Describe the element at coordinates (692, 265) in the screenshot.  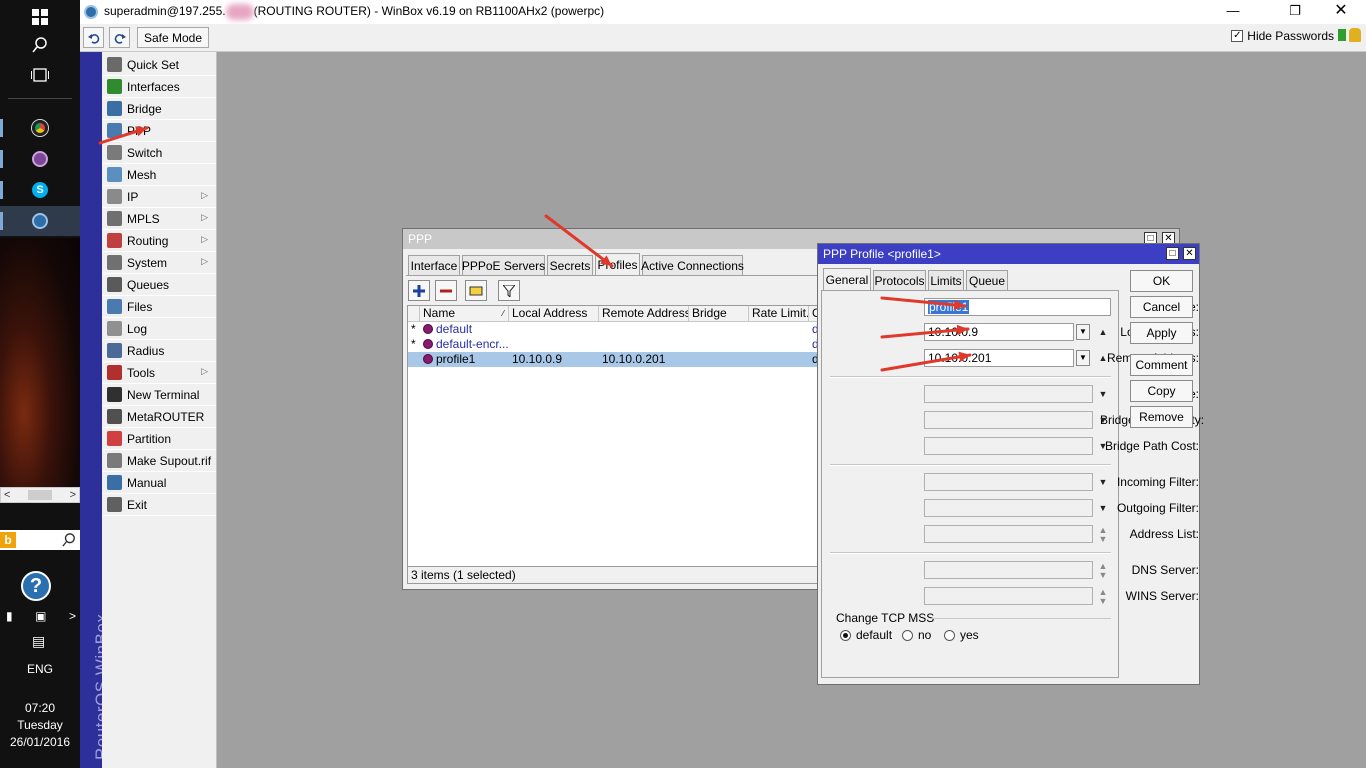
I see `tab-active-connections: Active Connections` at that location.